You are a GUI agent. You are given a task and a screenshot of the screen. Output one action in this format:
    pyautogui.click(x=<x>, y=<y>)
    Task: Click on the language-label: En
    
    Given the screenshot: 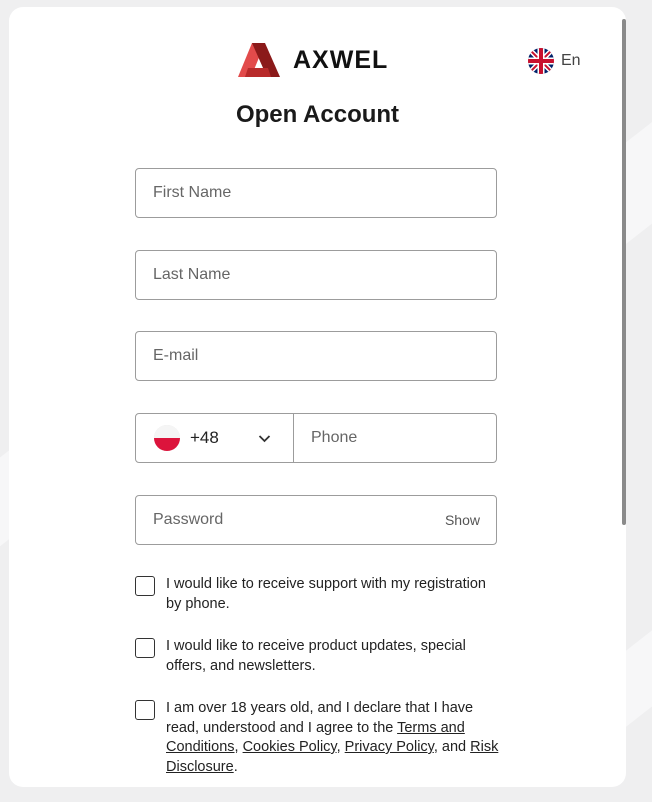 What is the action you would take?
    pyautogui.click(x=571, y=60)
    